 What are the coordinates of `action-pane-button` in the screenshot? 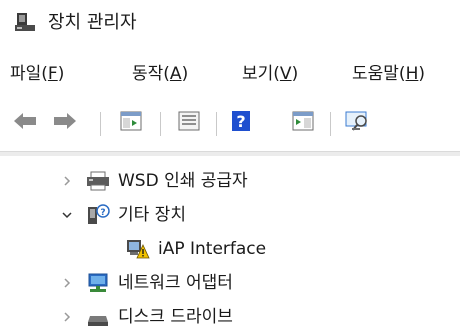 It's located at (303, 123).